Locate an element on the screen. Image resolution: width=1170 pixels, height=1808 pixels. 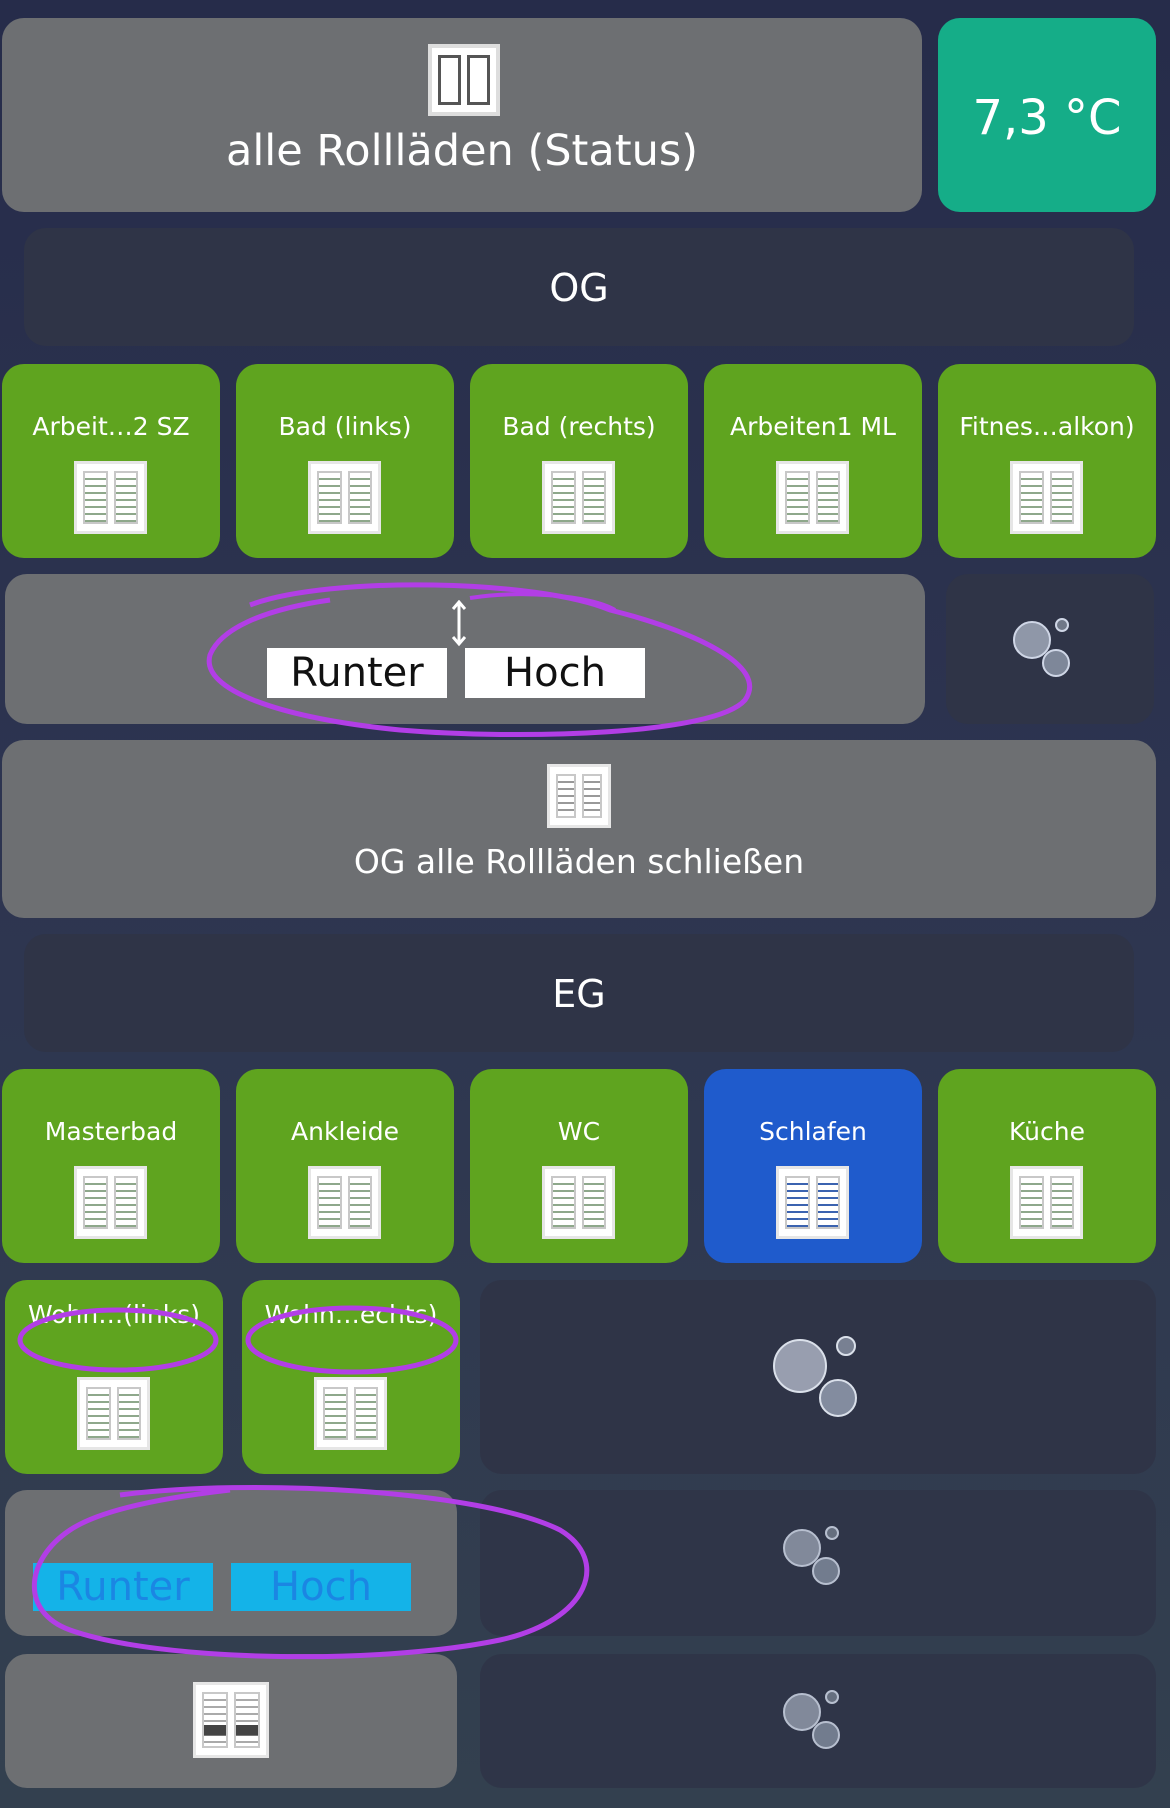
room-label: WC is located at coordinates (579, 1131).